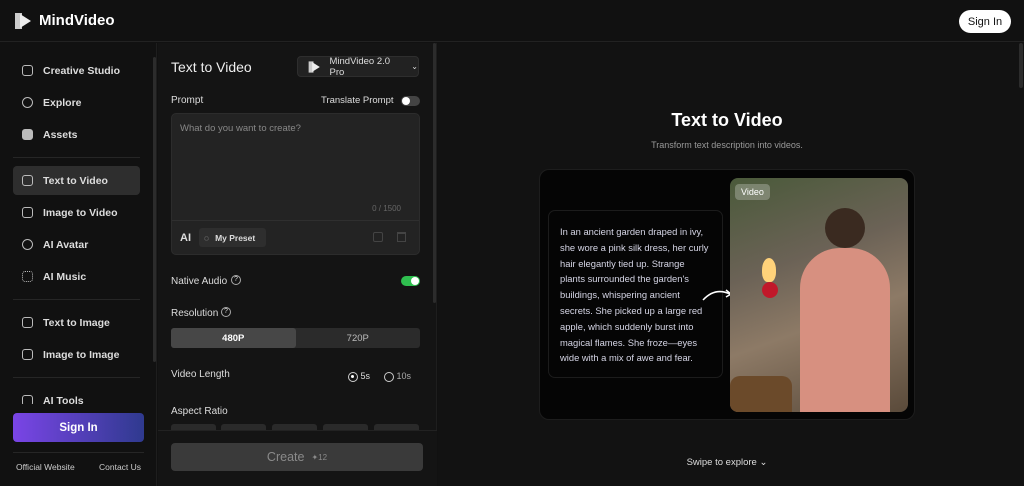 Image resolution: width=1024 pixels, height=486 pixels. Describe the element at coordinates (27, 322) in the screenshot. I see `text-image-icon` at that location.